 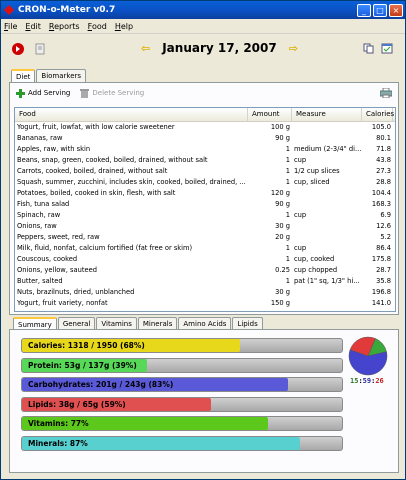 What do you see at coordinates (205, 138) in the screenshot?
I see `table-row: Bananas, raw 90 g 80.1` at bounding box center [205, 138].